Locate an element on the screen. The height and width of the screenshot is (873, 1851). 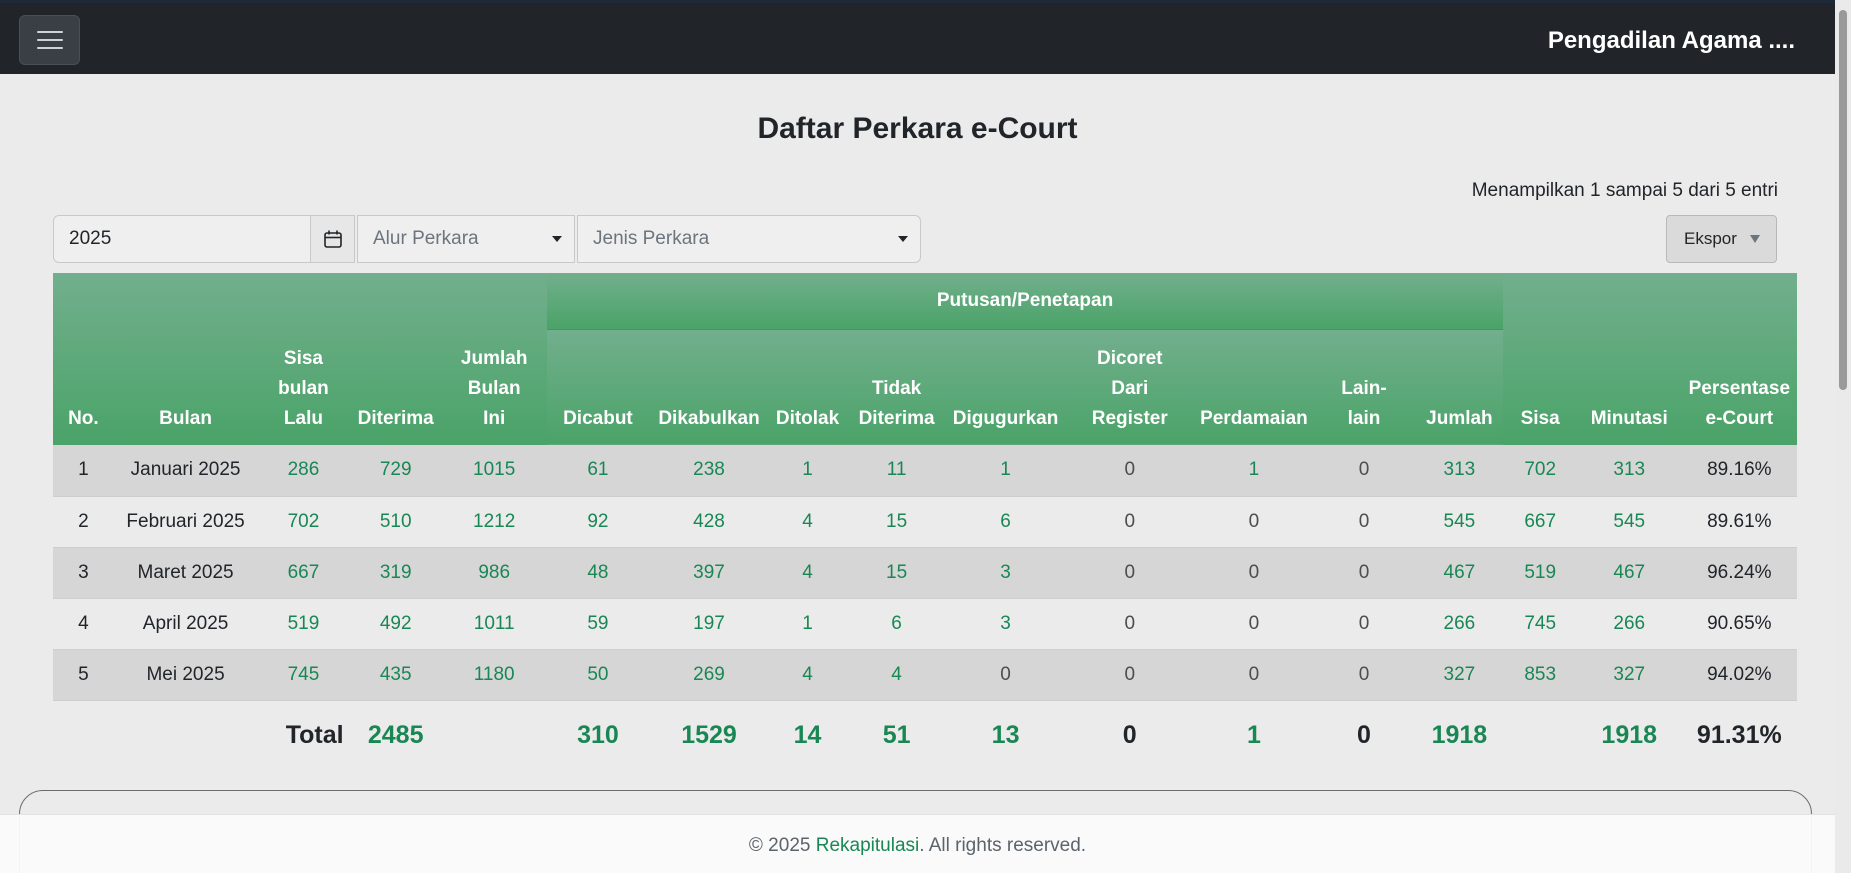
calendar-icon is located at coordinates (332, 239).